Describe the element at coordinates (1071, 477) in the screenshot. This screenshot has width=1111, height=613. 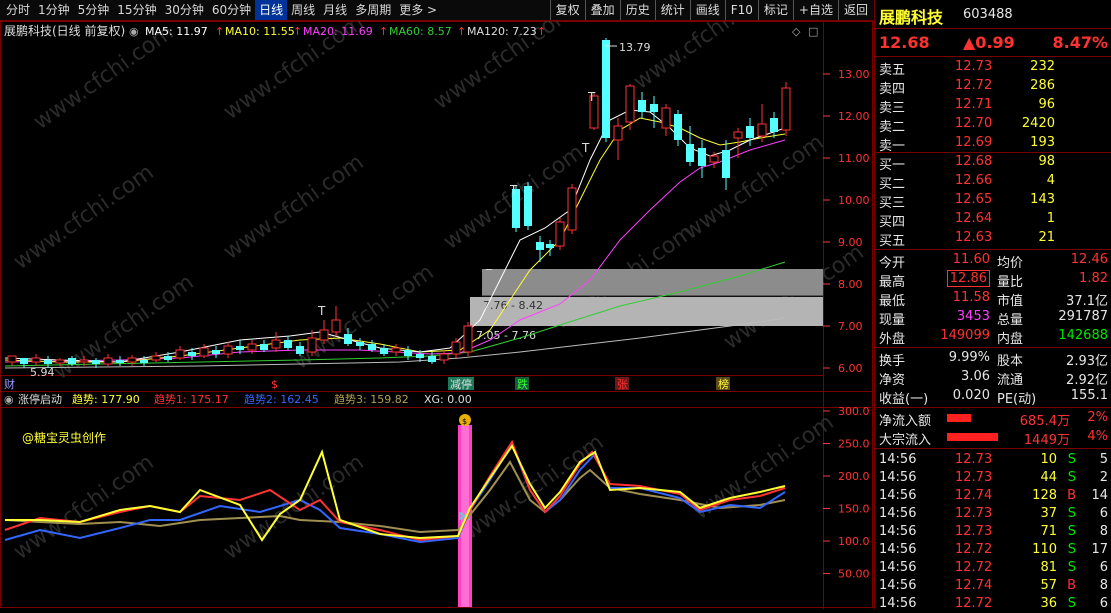
I see `tick-side: S` at that location.